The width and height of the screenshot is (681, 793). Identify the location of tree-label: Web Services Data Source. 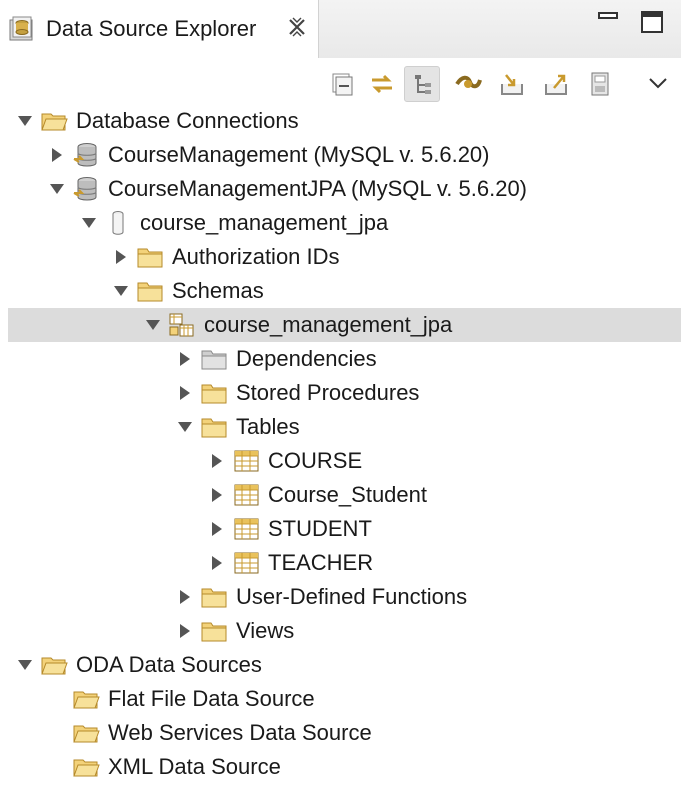
(240, 732).